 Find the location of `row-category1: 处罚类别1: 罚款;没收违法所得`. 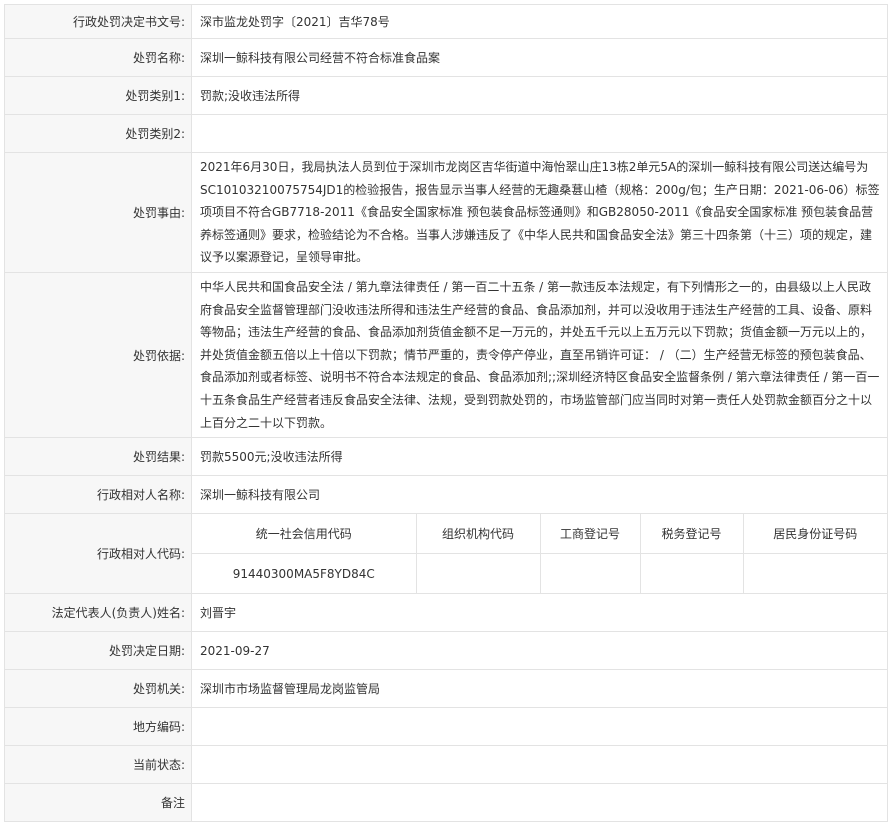

row-category1: 处罚类别1: 罚款;没收违法所得 is located at coordinates (446, 95).